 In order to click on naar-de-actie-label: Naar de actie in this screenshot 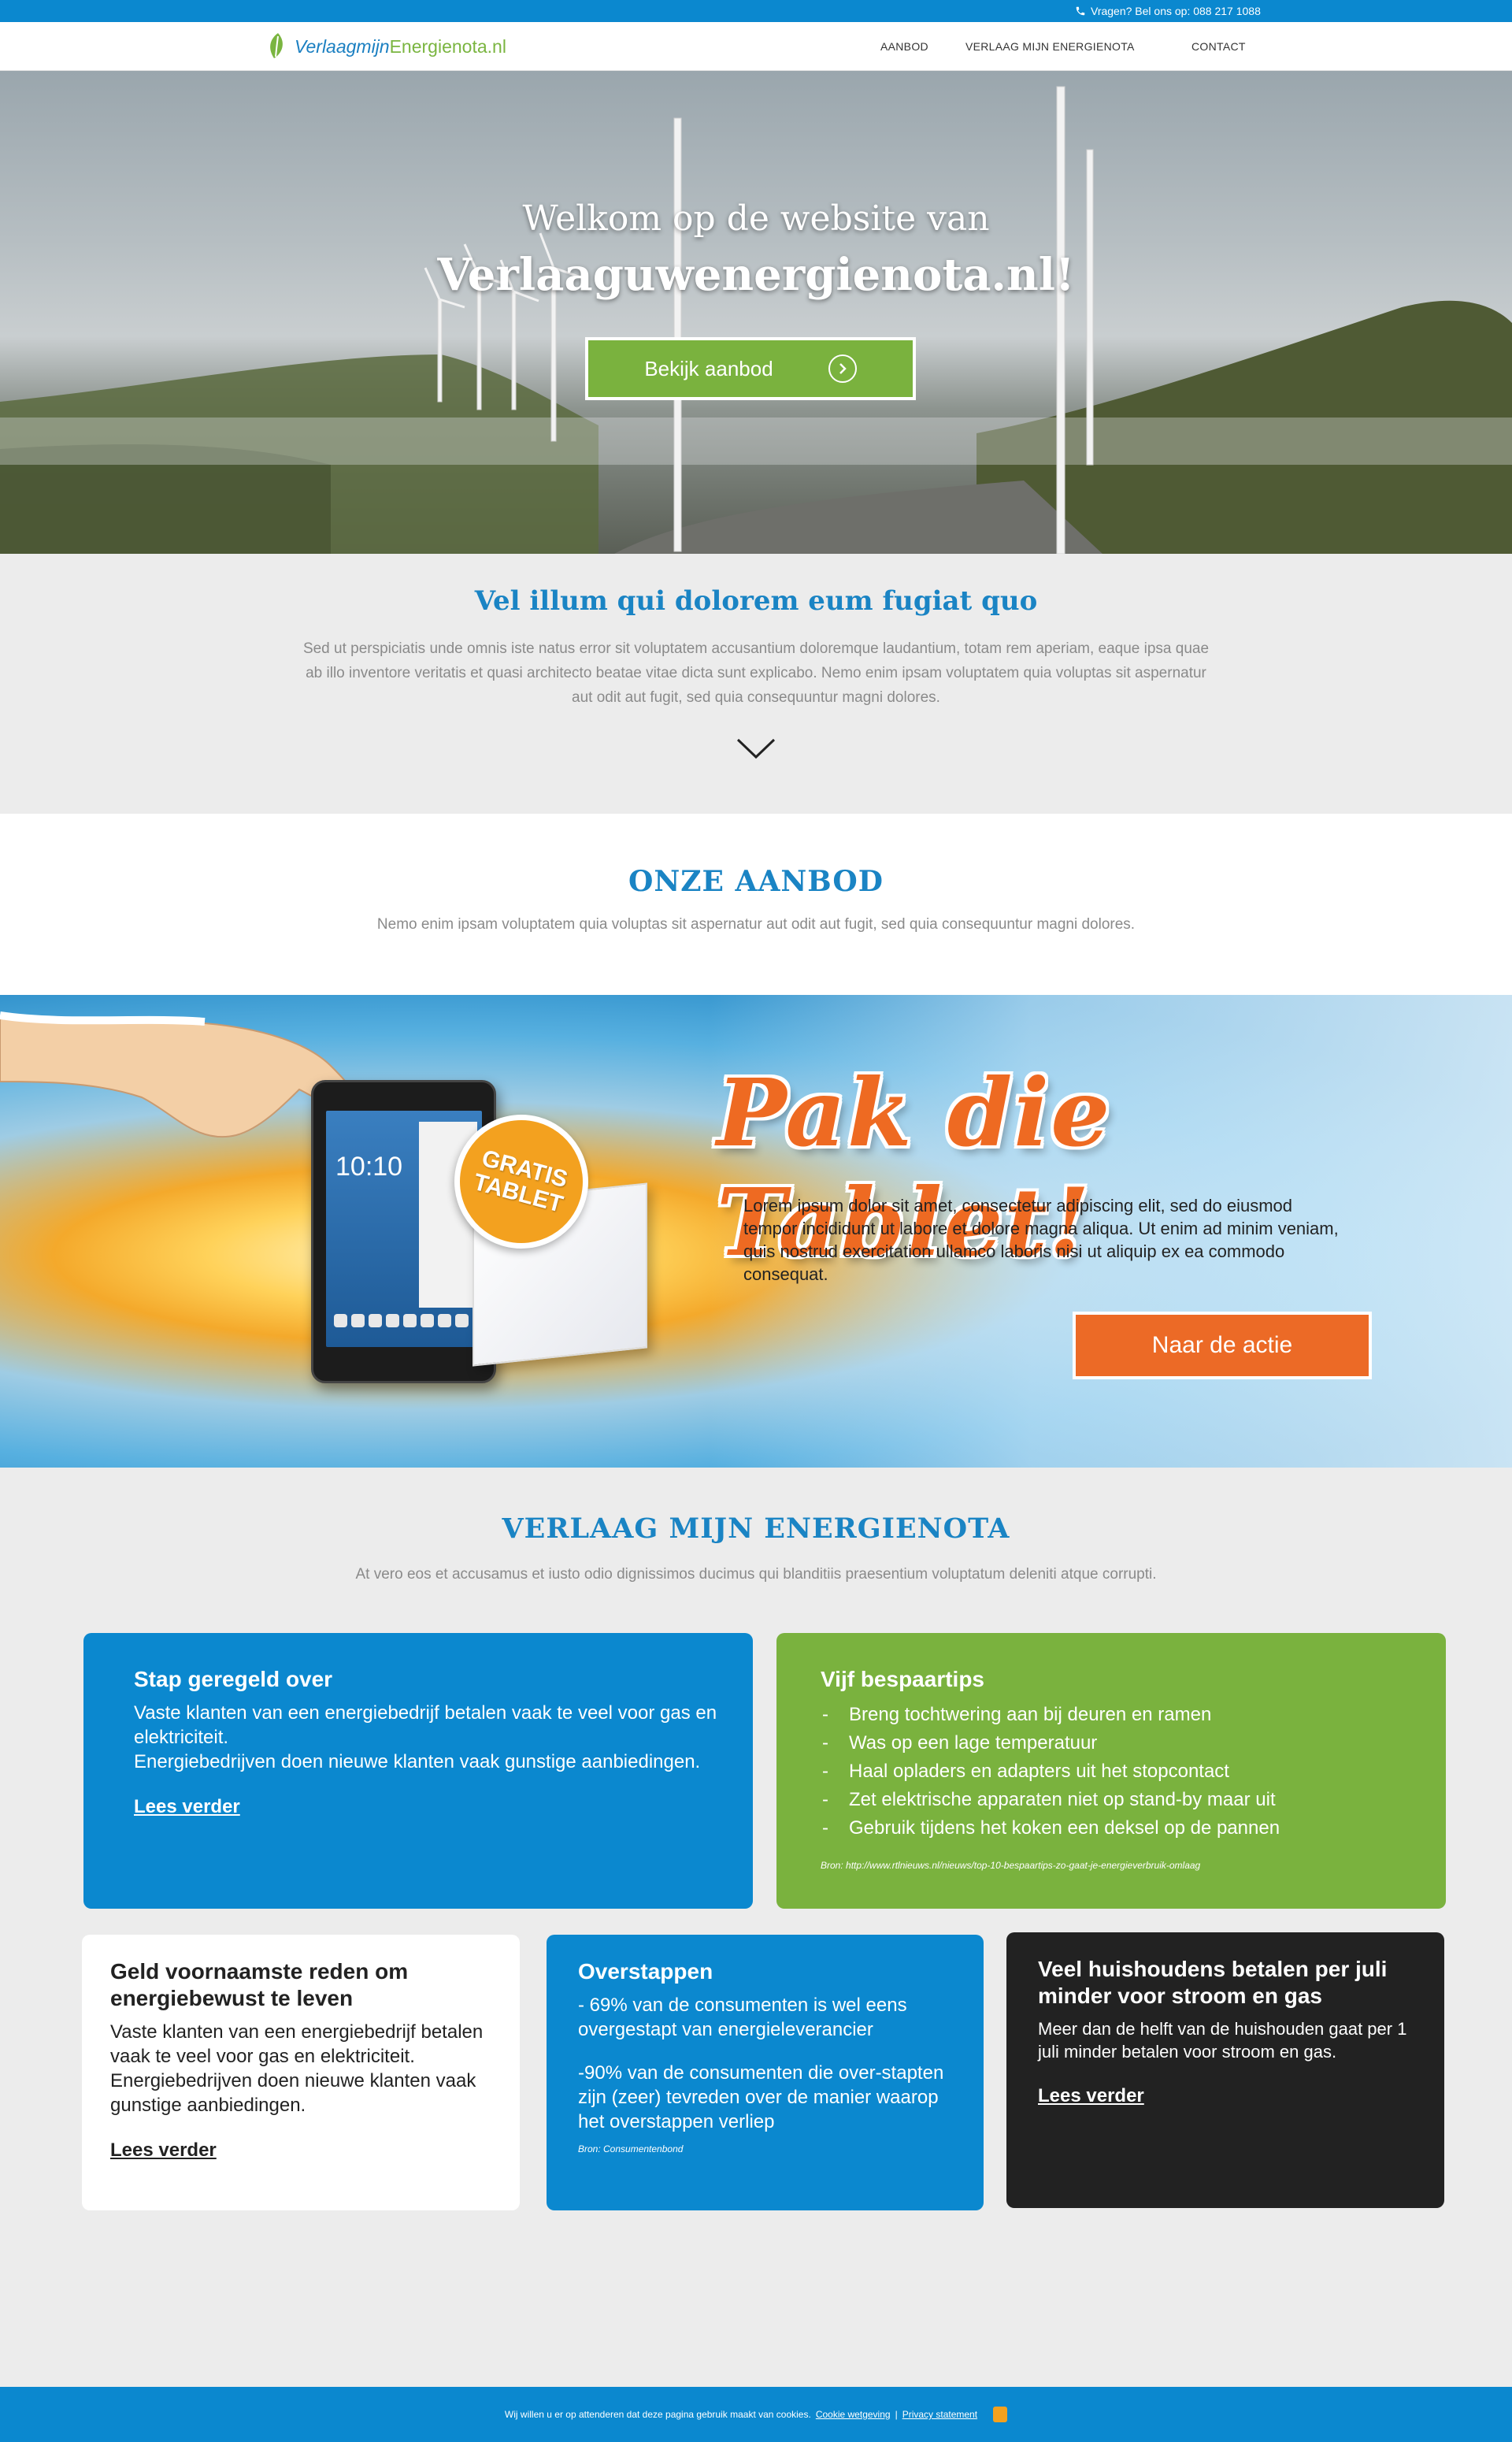, I will do `click(1222, 1345)`.